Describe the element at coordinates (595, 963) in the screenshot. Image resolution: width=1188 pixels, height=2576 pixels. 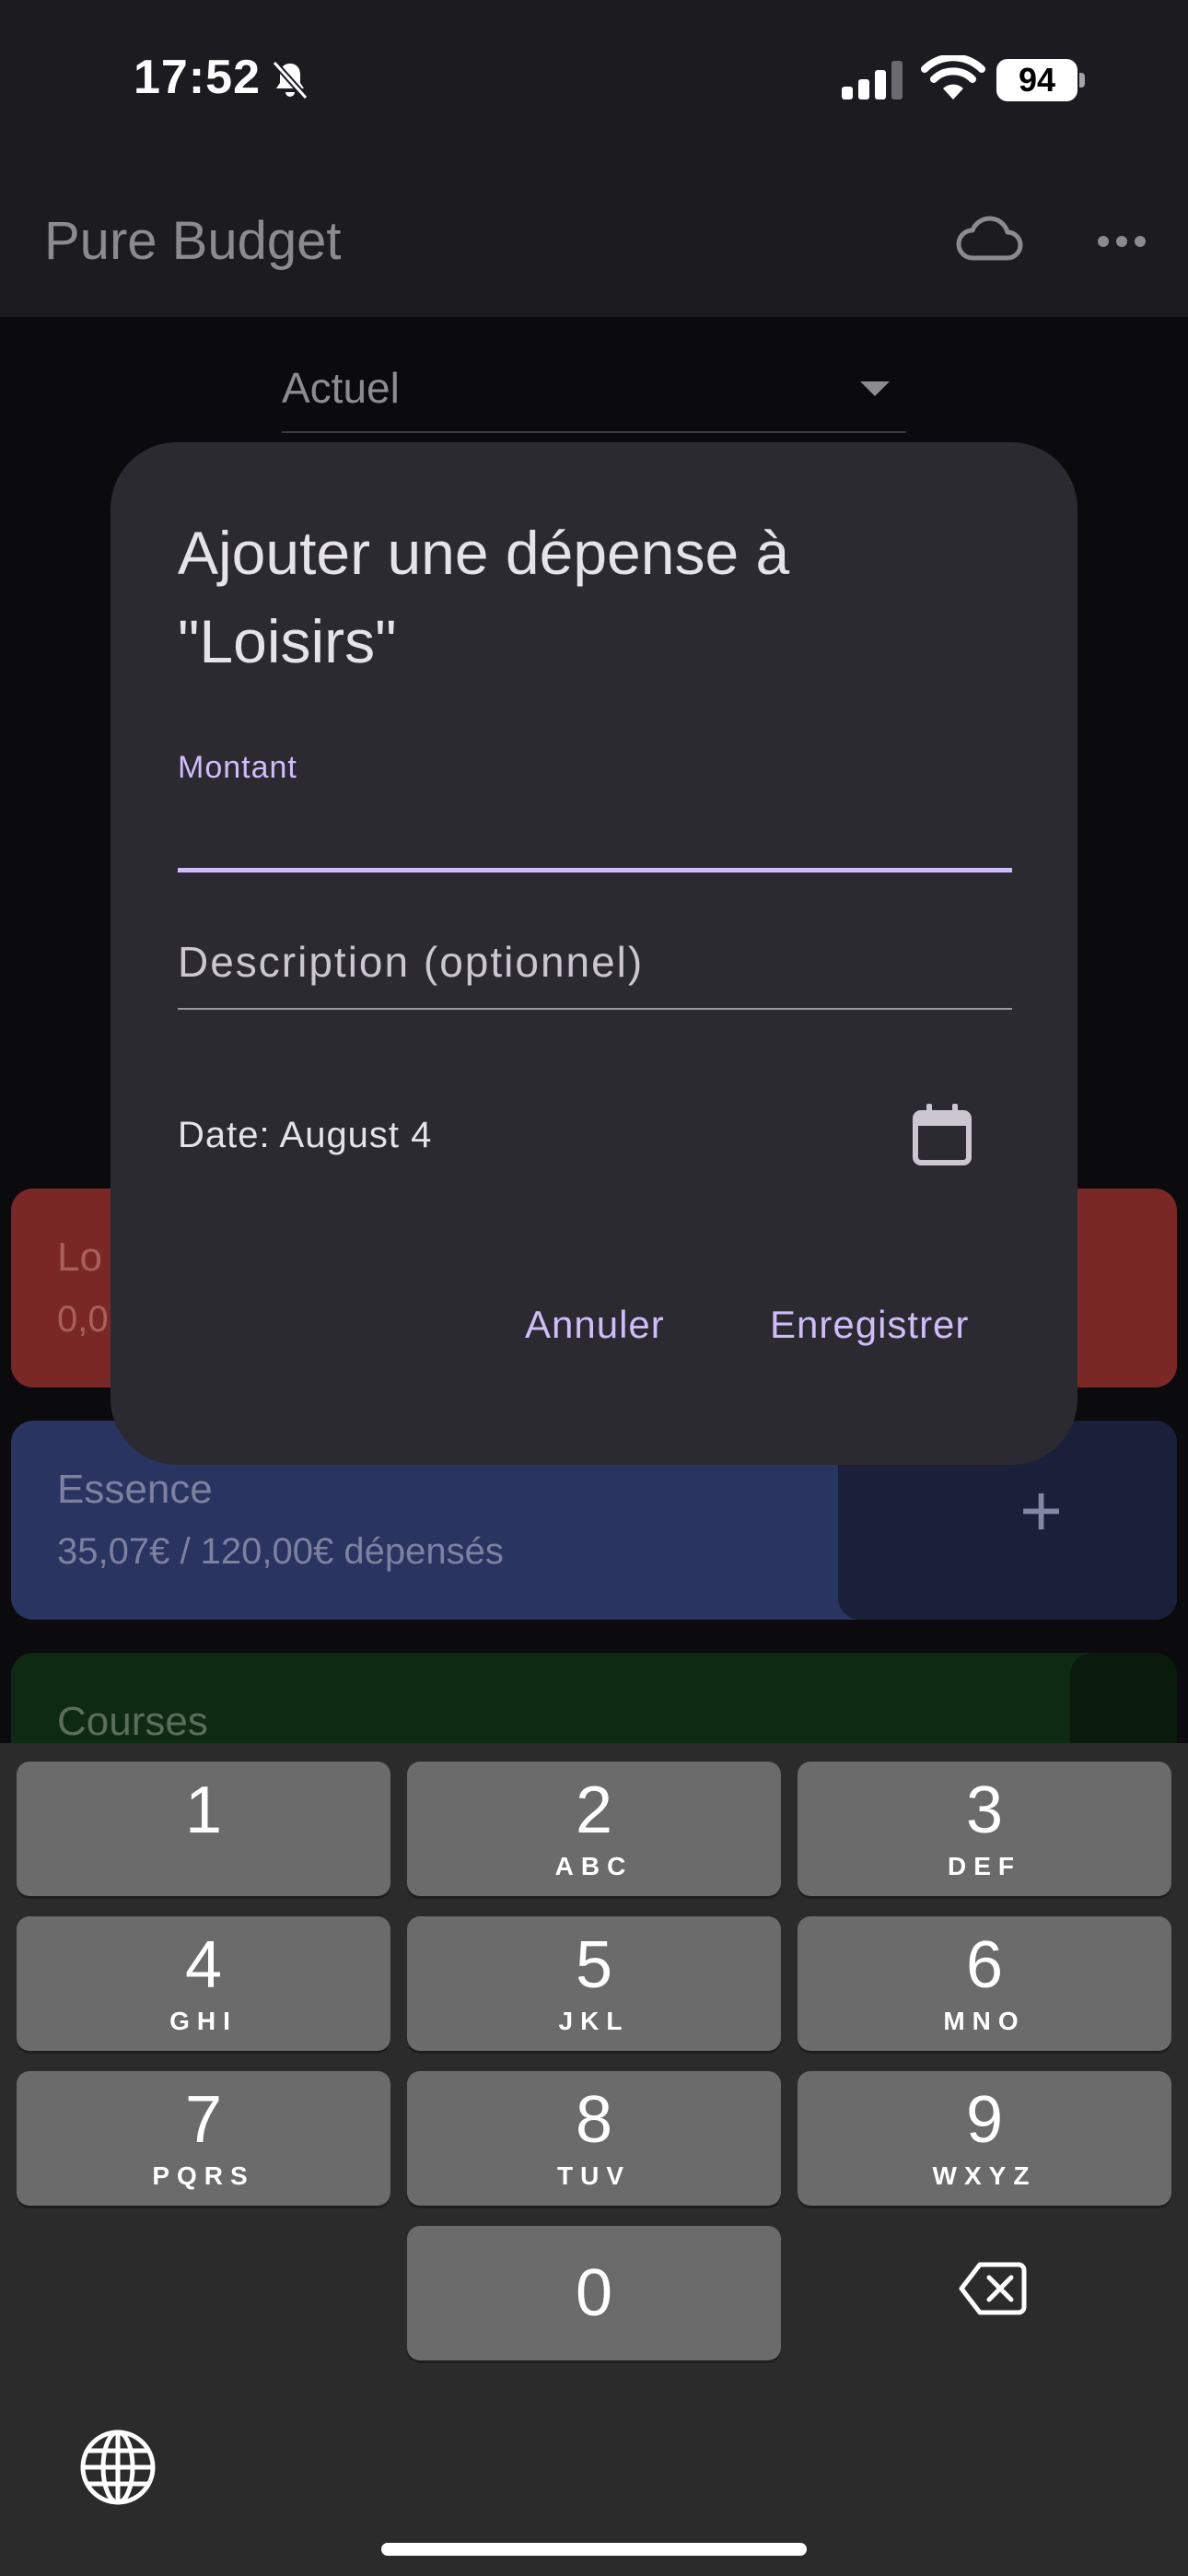
I see `description-input` at that location.